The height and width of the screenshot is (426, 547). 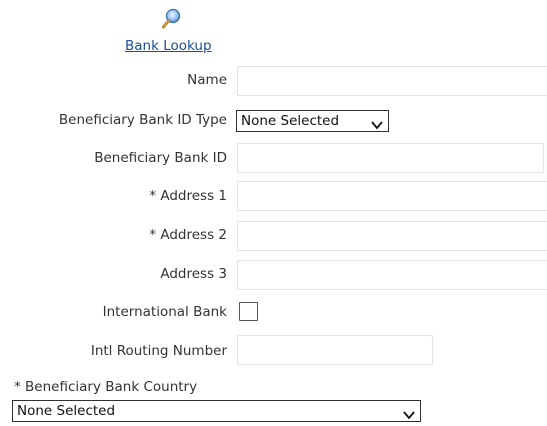 I want to click on international-bank-checkbox, so click(x=248, y=311).